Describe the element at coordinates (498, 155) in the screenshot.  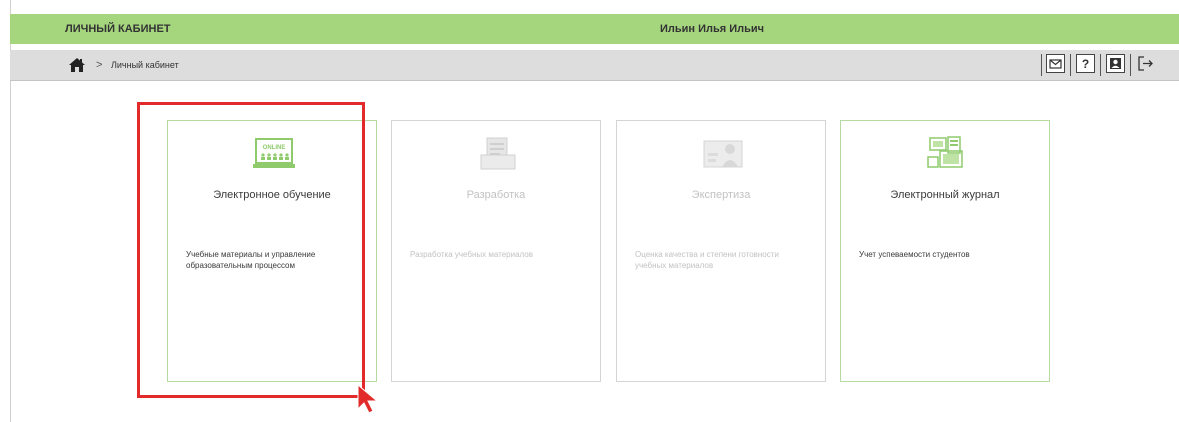
I see `development-icon` at that location.